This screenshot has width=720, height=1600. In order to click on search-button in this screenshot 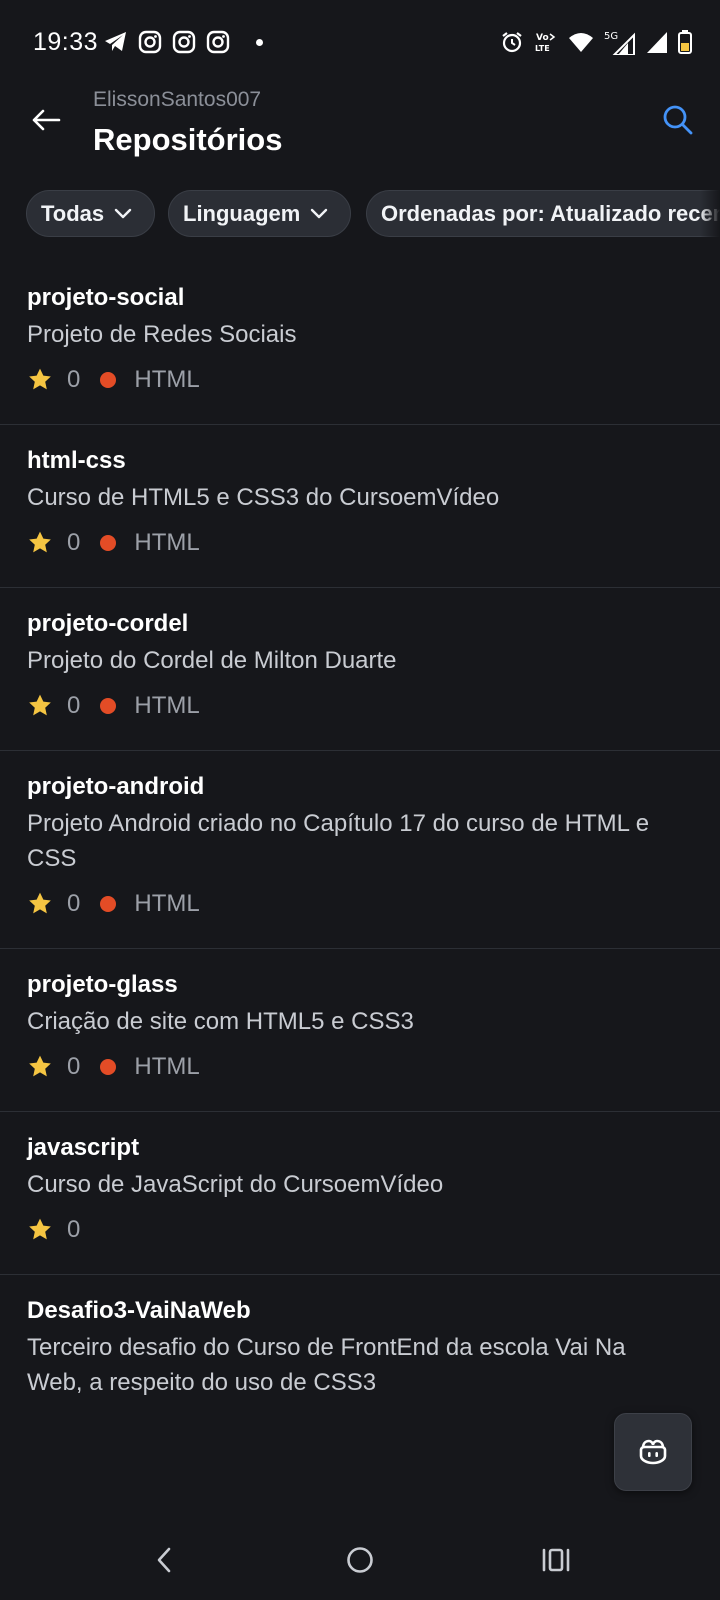, I will do `click(678, 120)`.